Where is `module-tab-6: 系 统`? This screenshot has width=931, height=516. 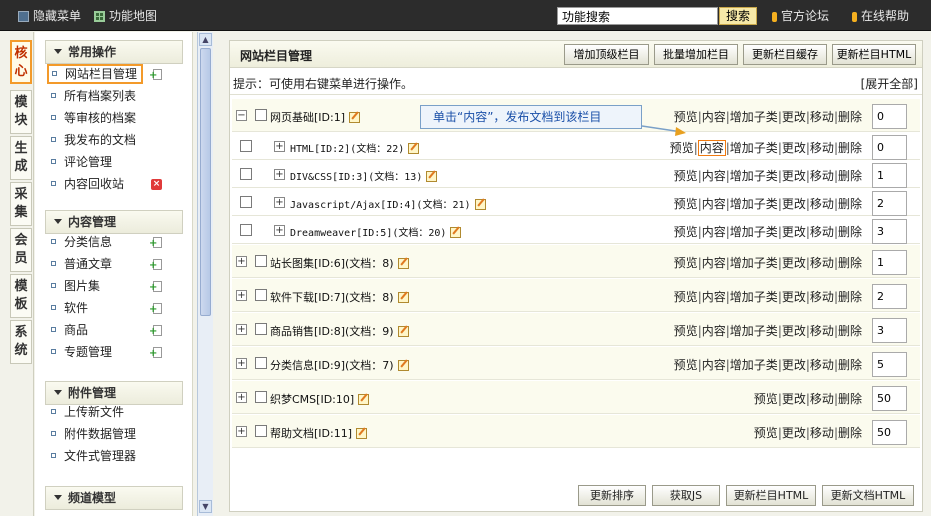 module-tab-6: 系 统 is located at coordinates (21, 342).